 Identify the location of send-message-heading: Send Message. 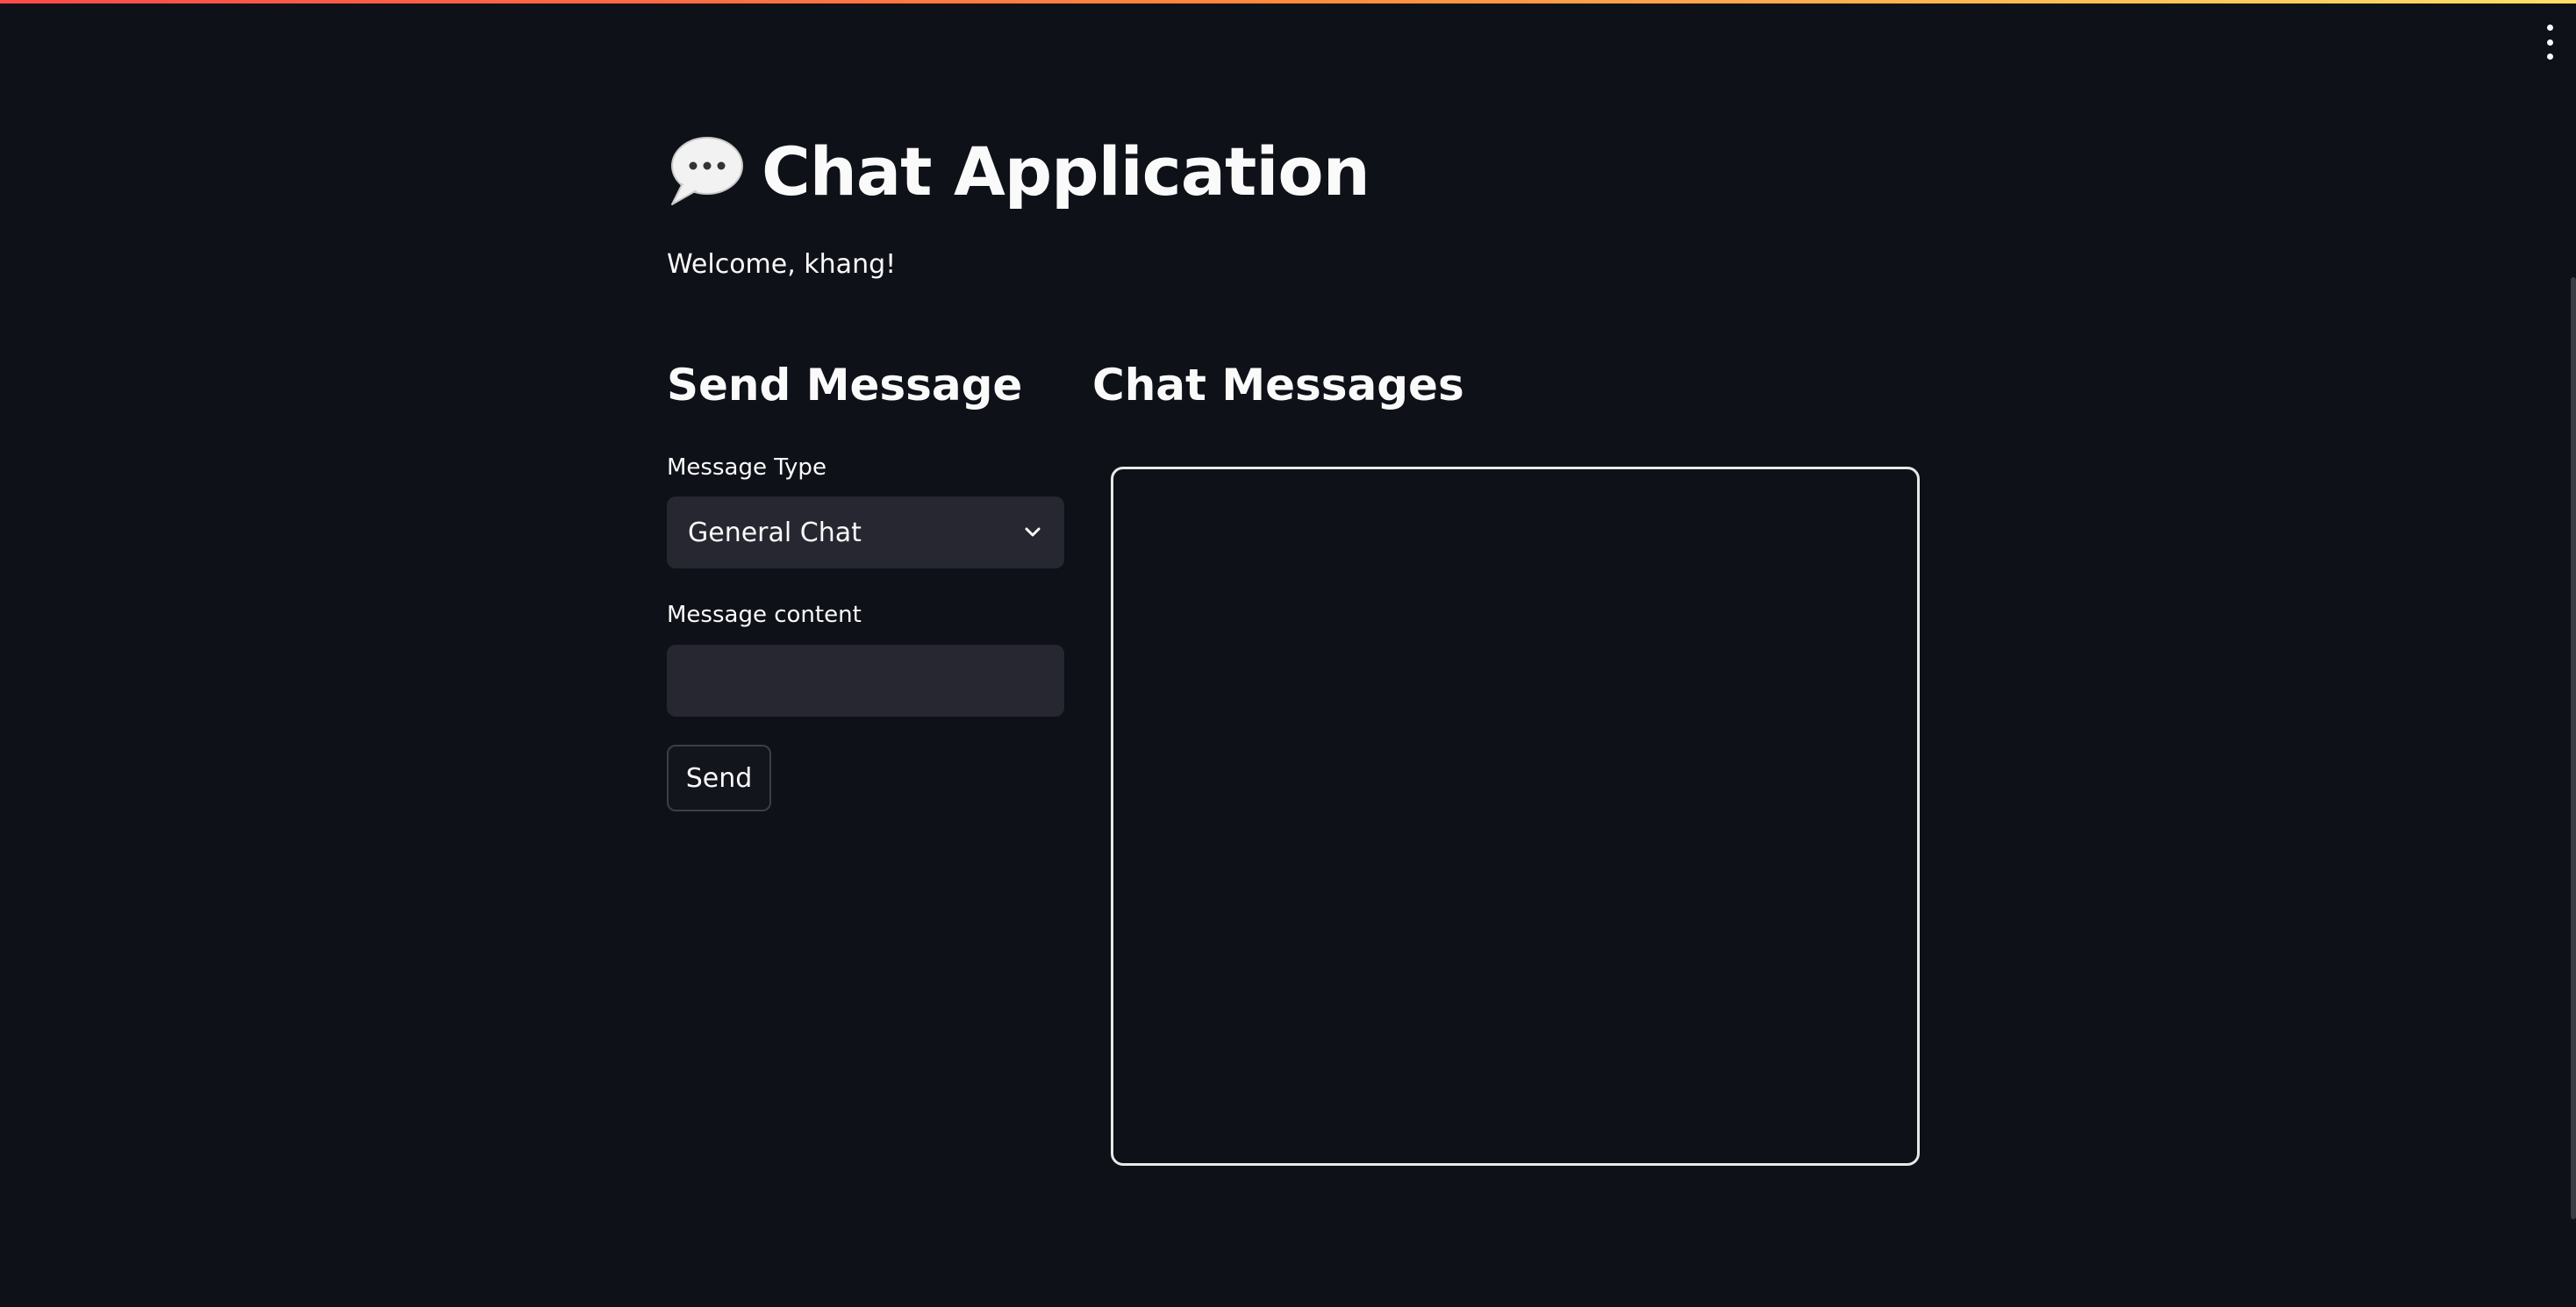
(845, 385).